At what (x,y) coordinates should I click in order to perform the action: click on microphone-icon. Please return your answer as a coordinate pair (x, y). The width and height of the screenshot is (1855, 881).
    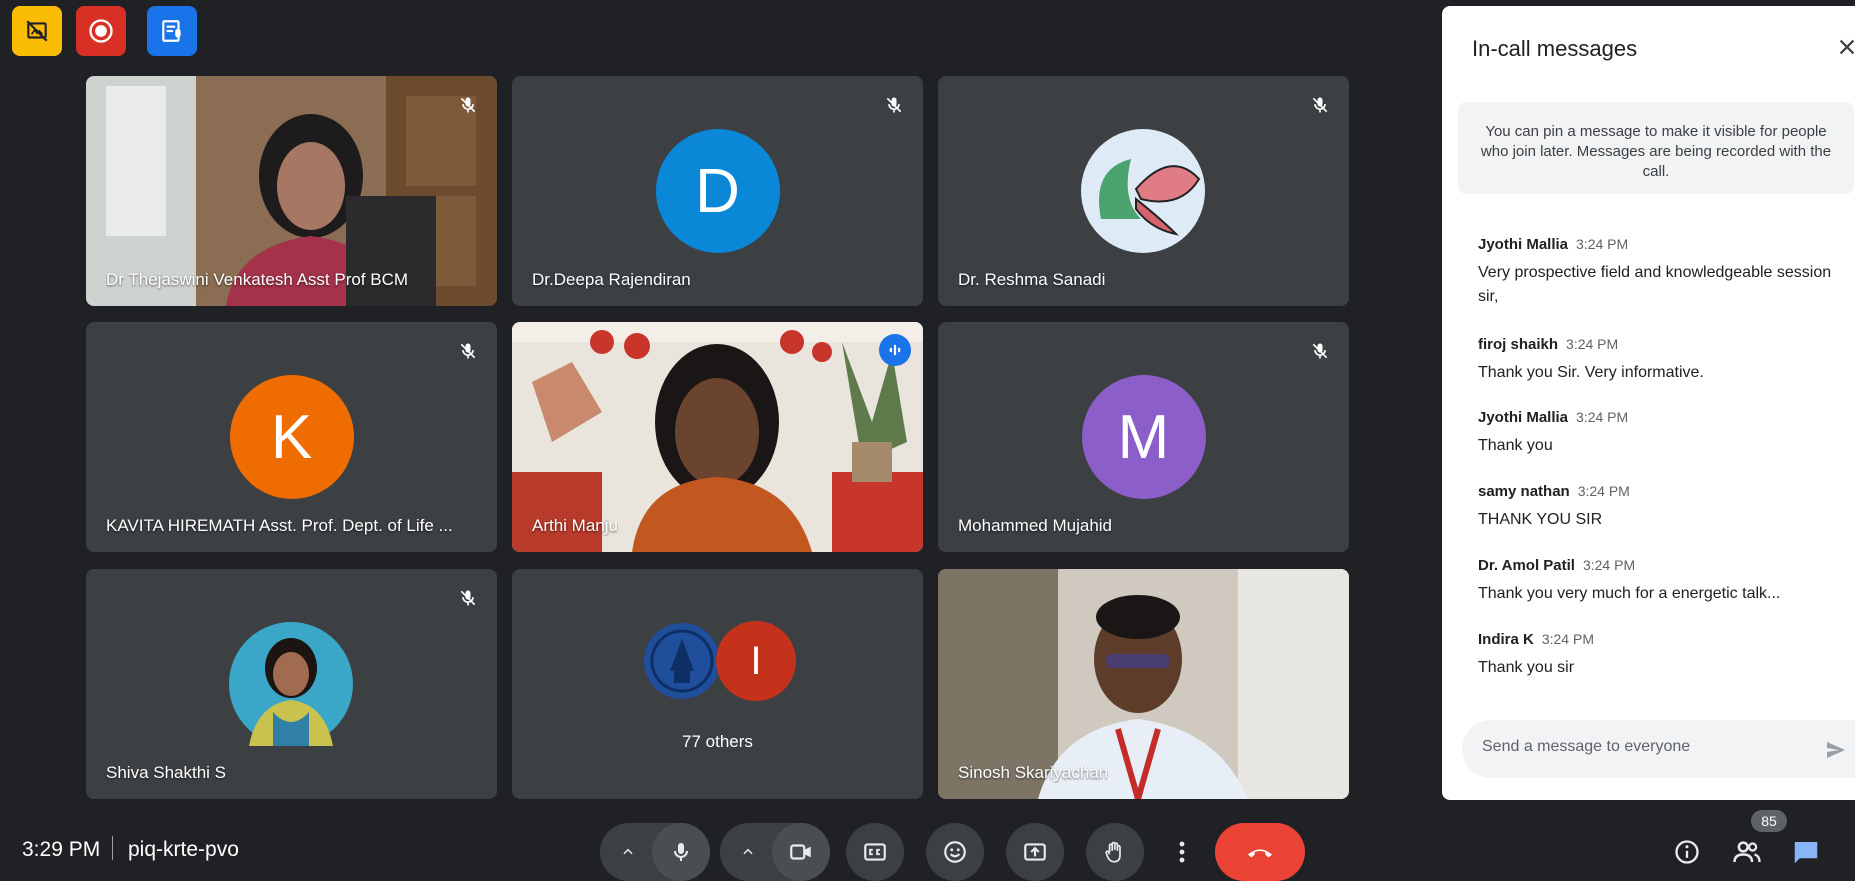
    Looking at the image, I should click on (681, 852).